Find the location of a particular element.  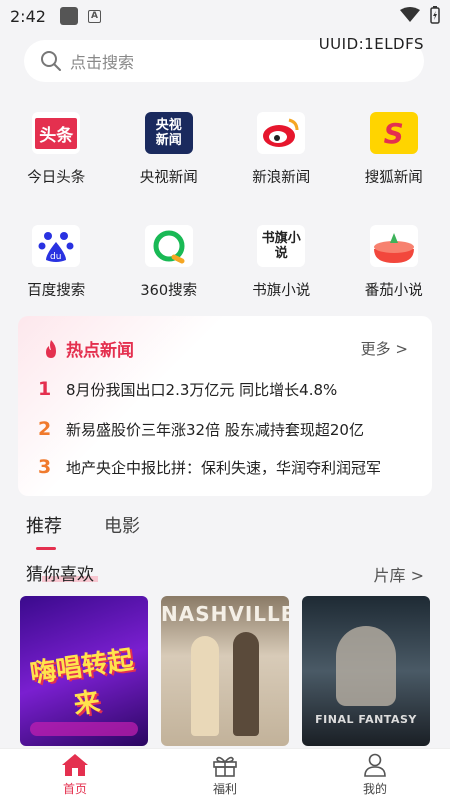

news-item: 1 8月份我国出口2.3万亿元 同比增长4.8% is located at coordinates (228, 389).